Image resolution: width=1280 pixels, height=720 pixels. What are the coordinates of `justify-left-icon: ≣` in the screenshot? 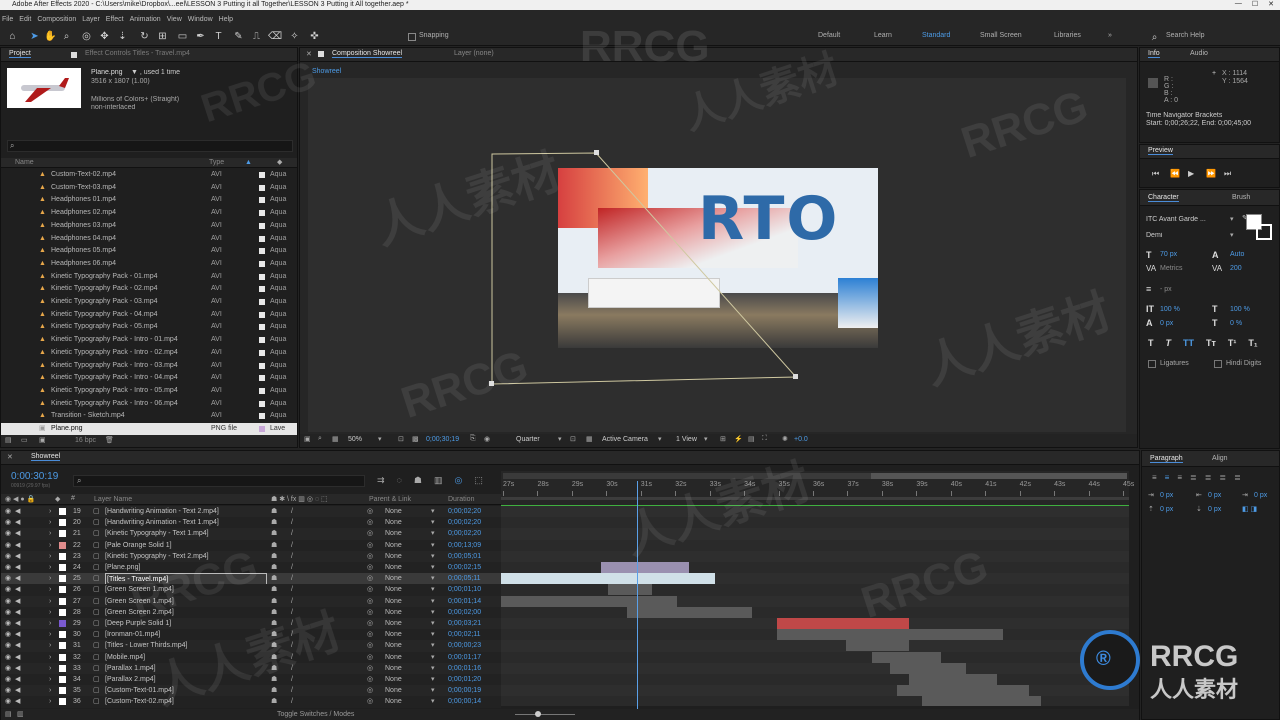 It's located at (1193, 477).